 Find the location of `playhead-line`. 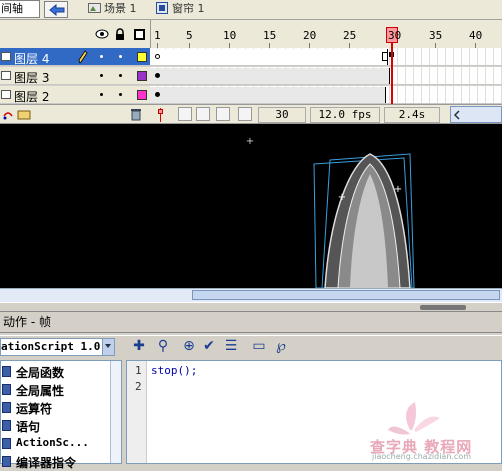

playhead-line is located at coordinates (392, 74).